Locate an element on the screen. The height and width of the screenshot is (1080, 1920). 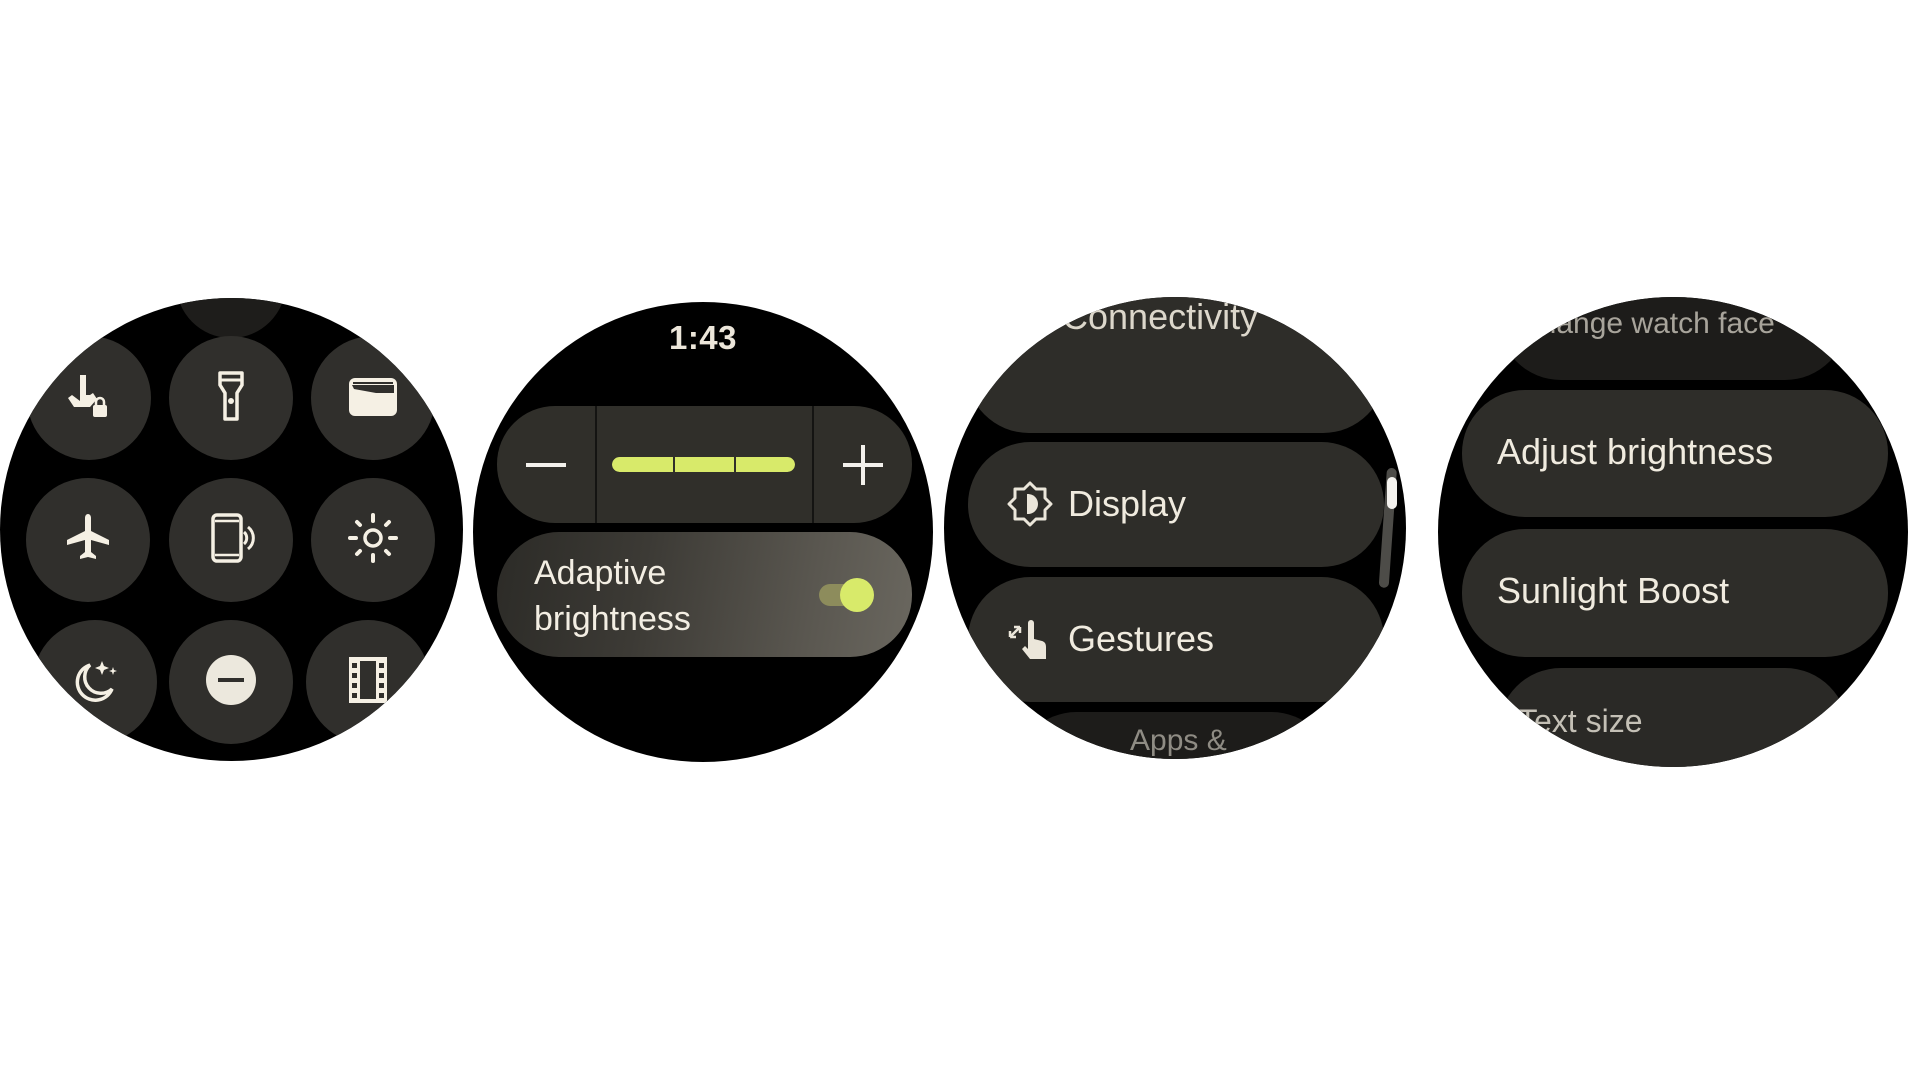
tile-theater-mode is located at coordinates (368, 682).